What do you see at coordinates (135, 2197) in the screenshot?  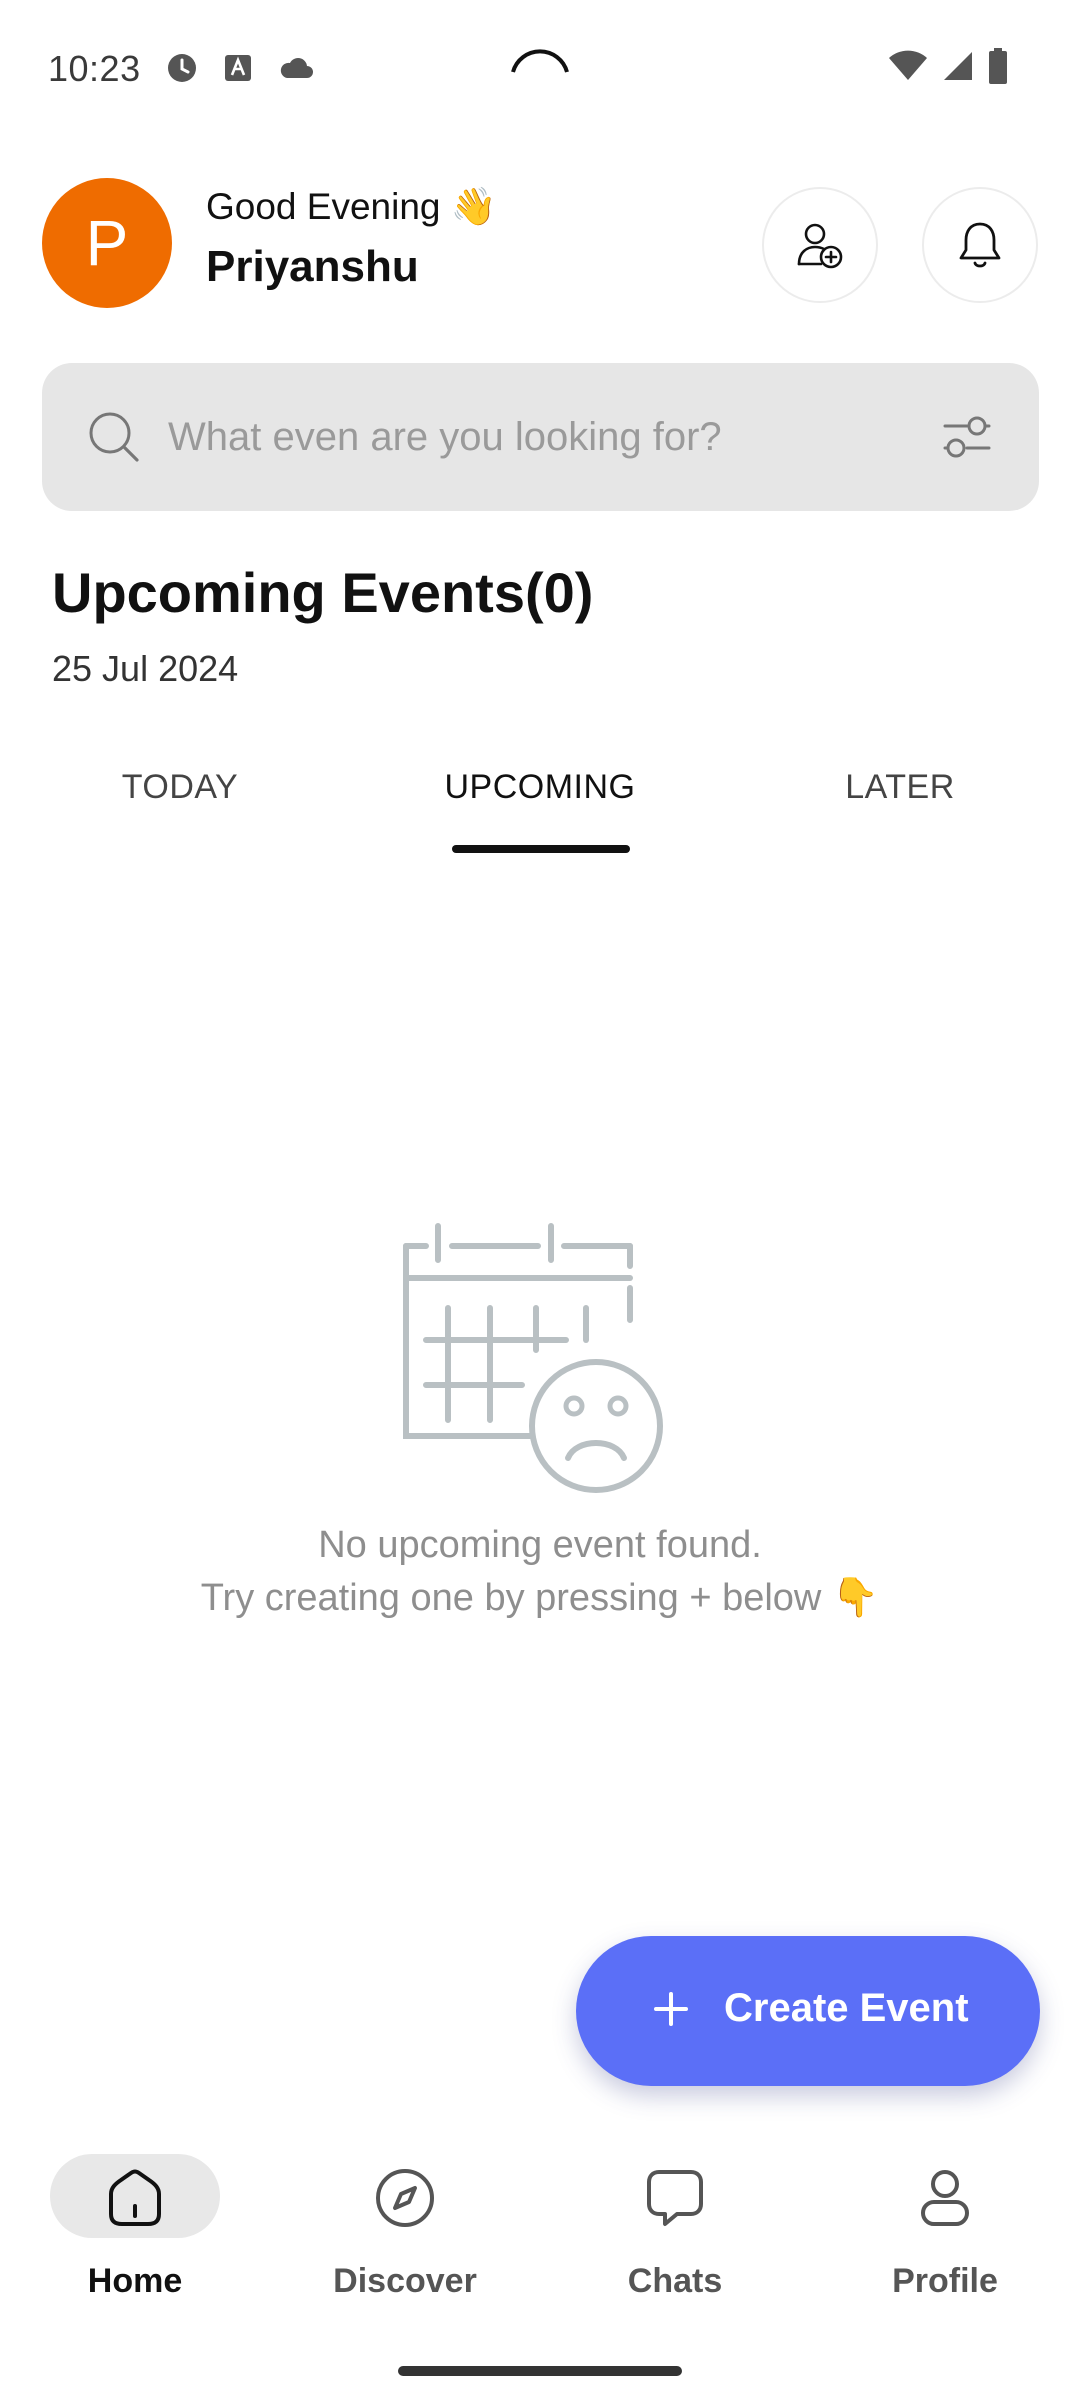 I see `home-icon` at bounding box center [135, 2197].